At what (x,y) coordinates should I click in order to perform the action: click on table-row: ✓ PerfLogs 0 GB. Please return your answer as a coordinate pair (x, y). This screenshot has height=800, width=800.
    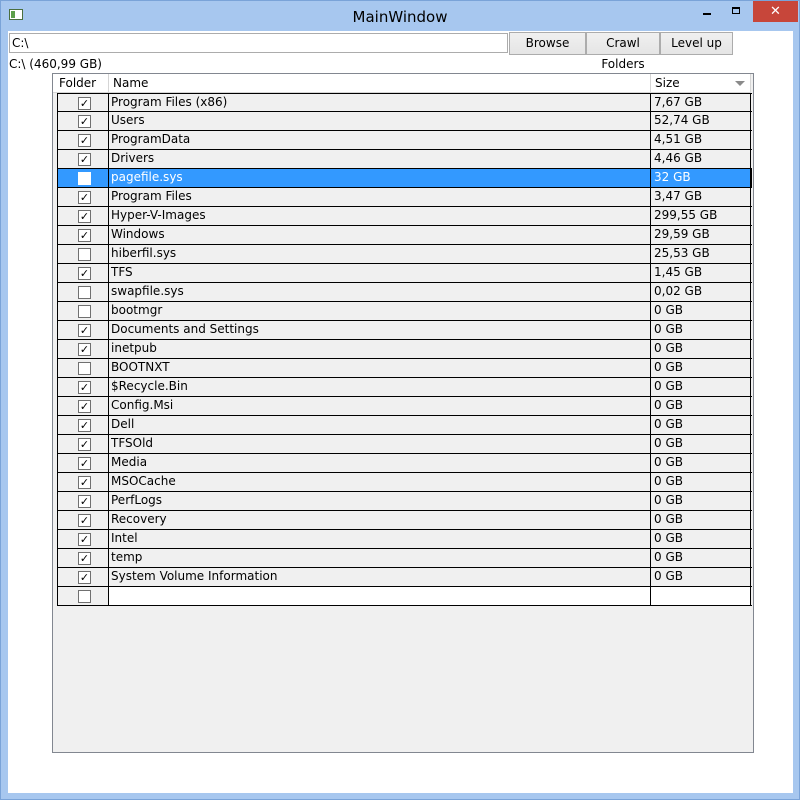
    Looking at the image, I should click on (404, 501).